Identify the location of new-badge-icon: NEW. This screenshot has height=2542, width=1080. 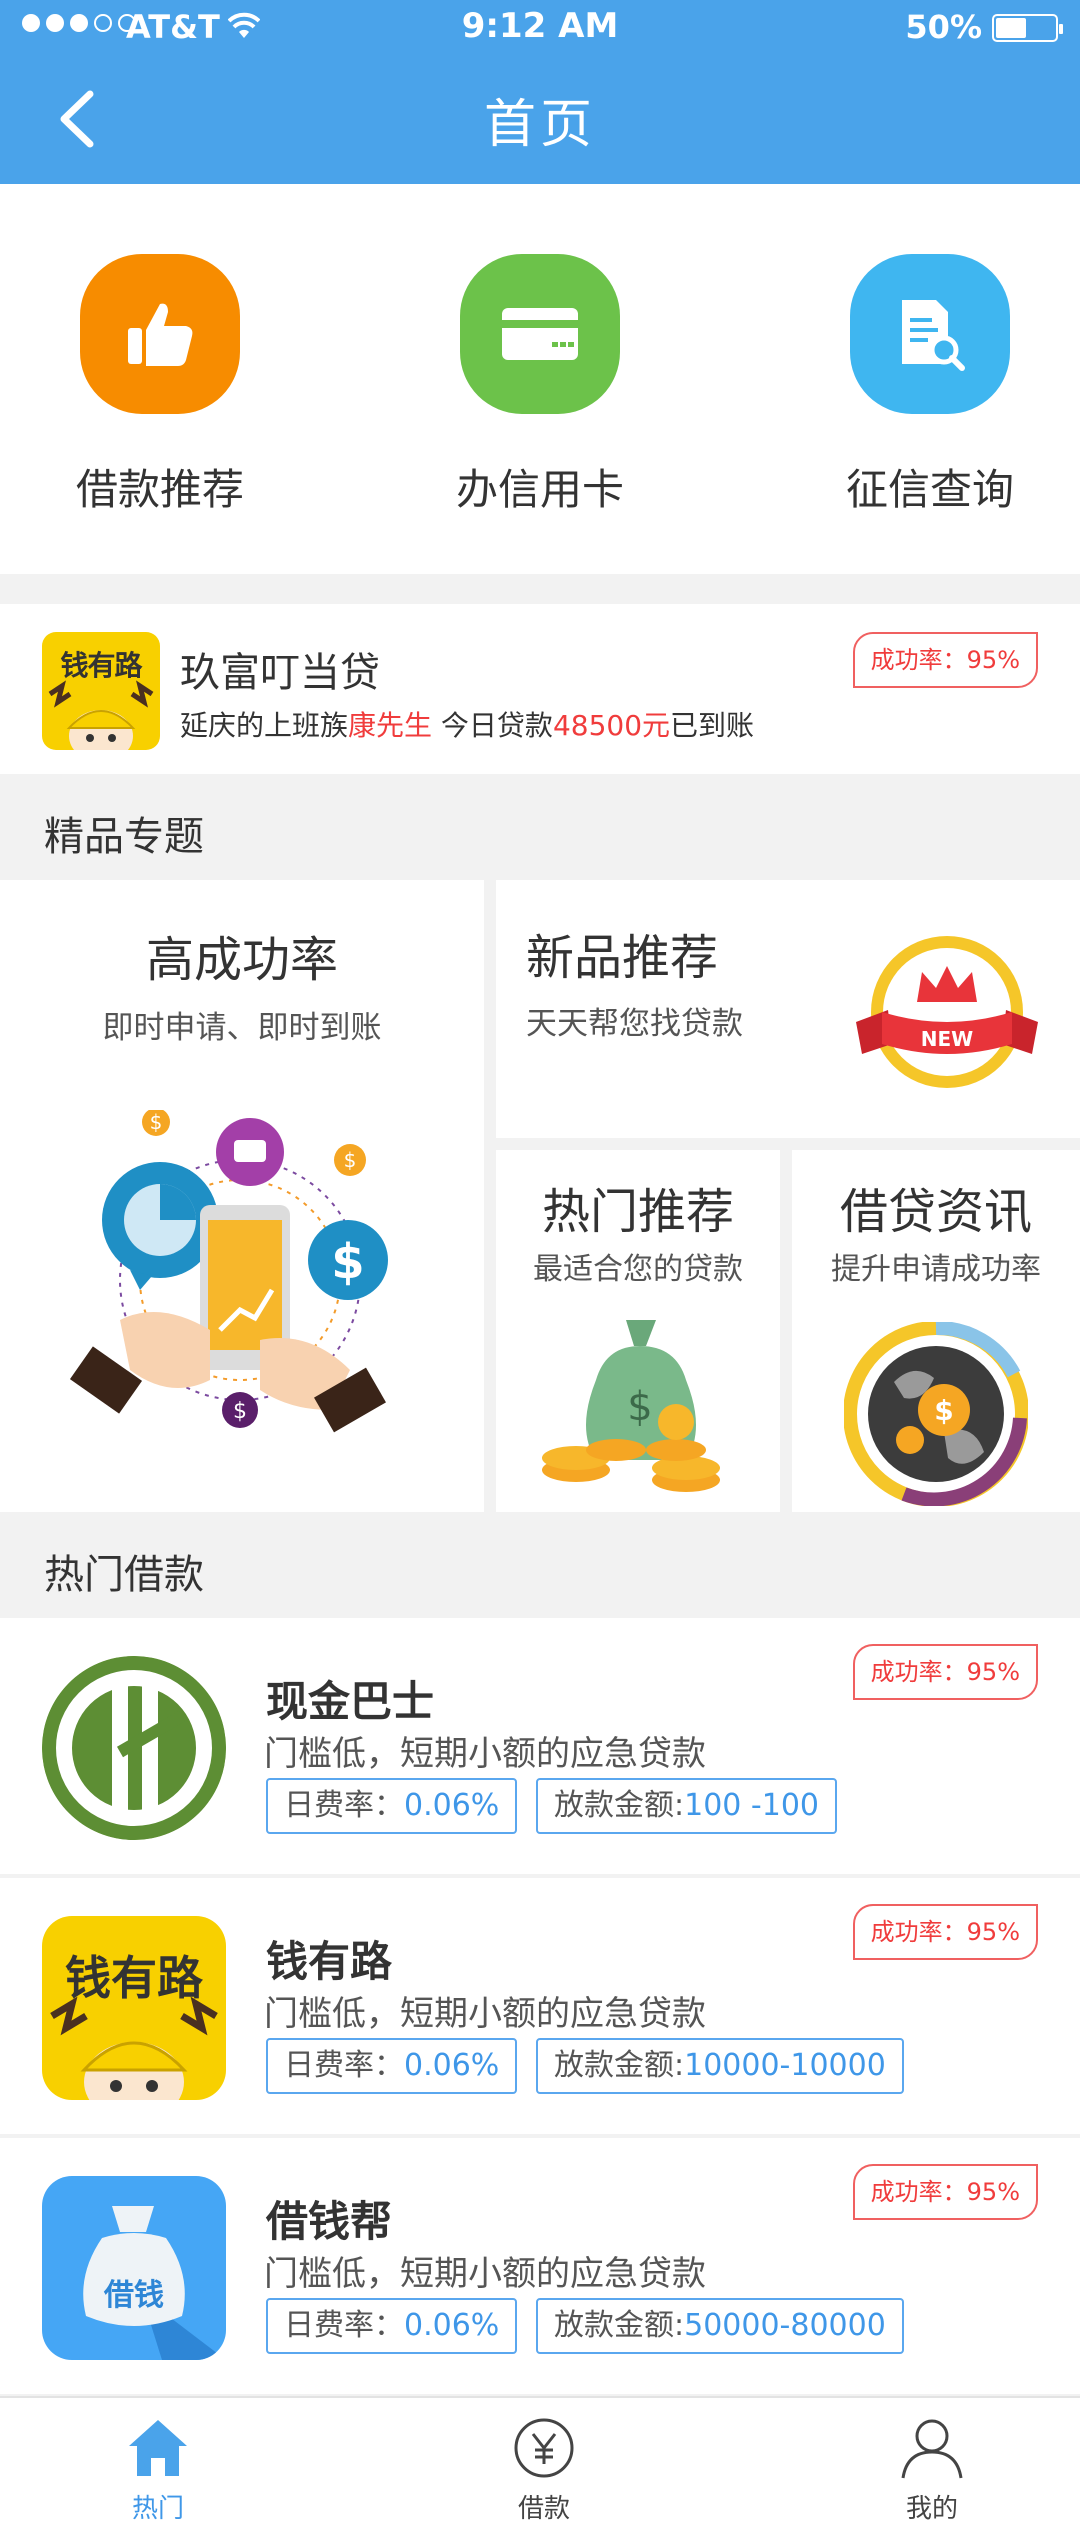
(947, 1012).